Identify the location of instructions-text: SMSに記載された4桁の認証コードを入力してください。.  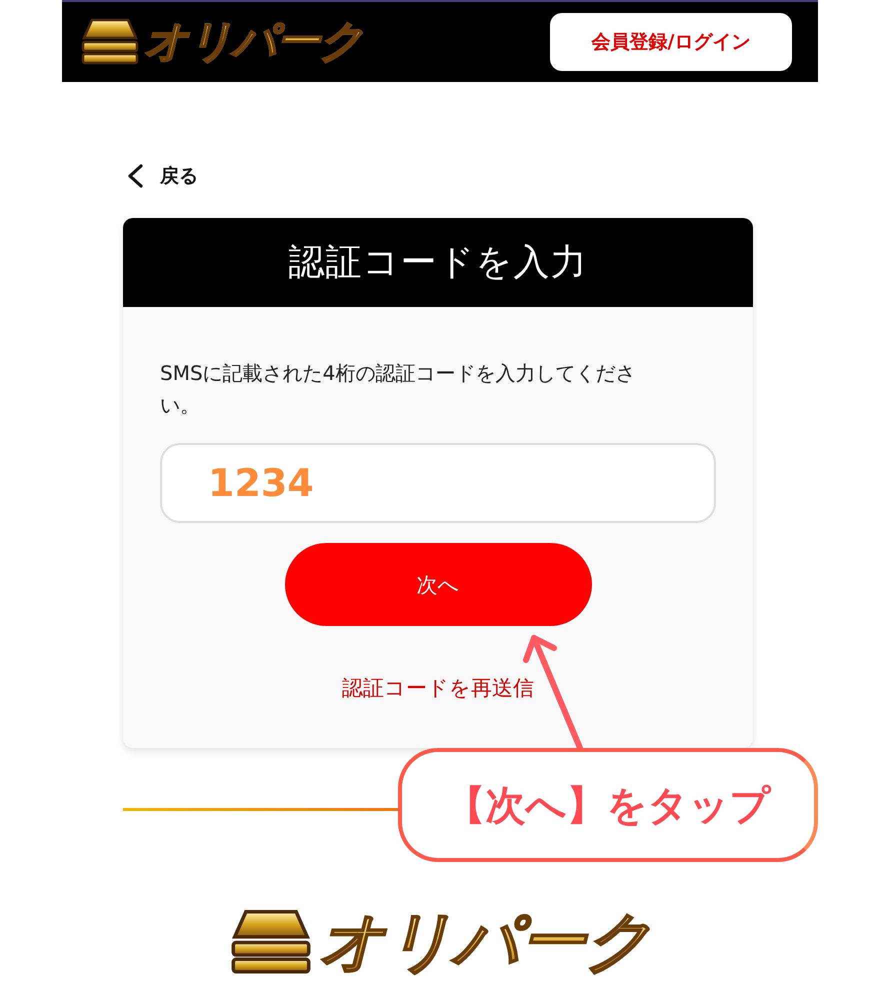
(398, 389).